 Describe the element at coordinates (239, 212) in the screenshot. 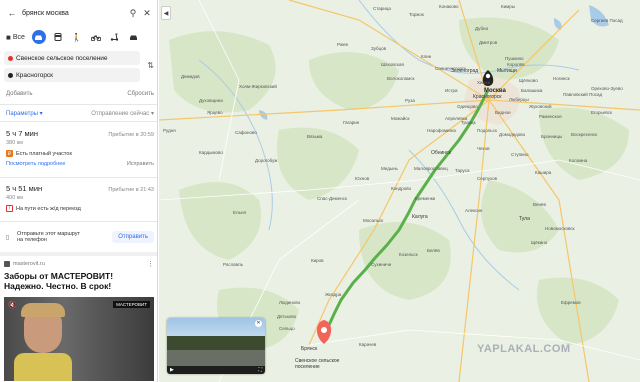

I see `map-label: Ельня` at that location.